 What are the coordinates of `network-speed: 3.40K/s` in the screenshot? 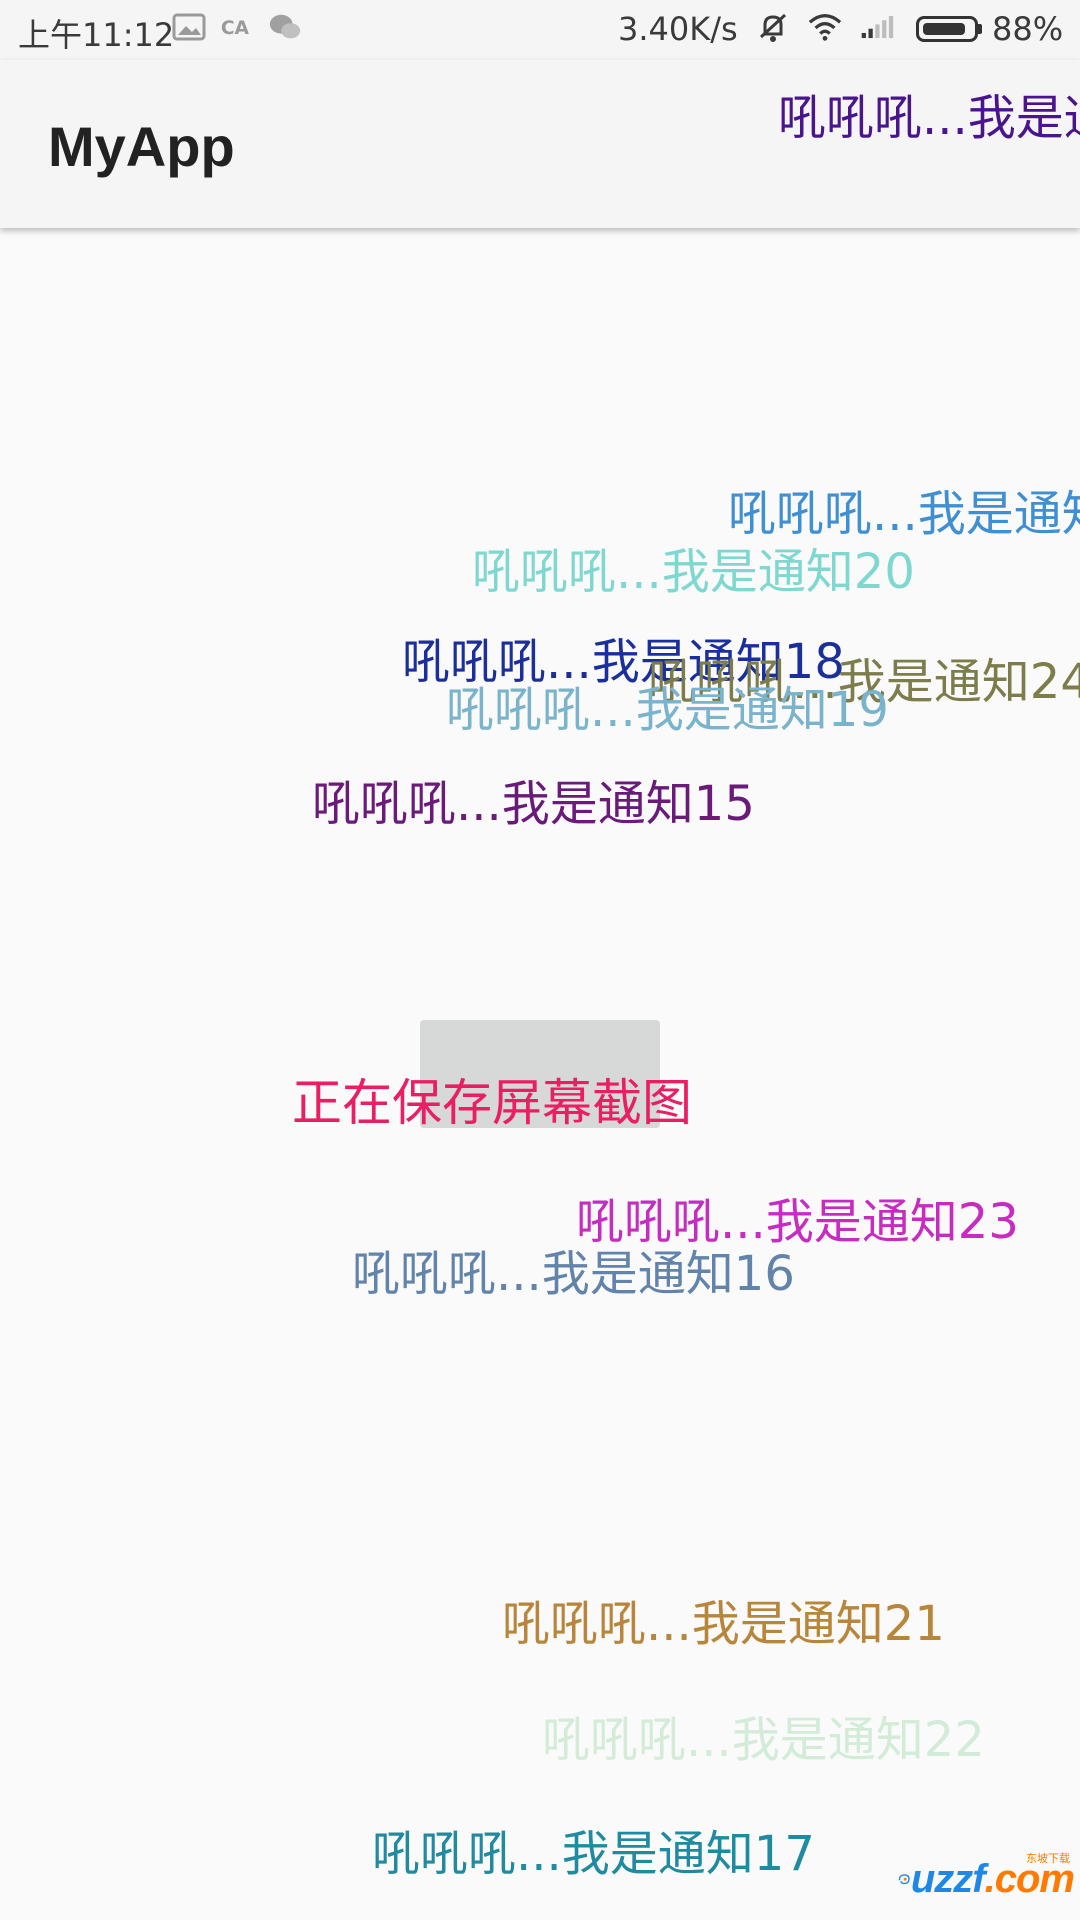 It's located at (678, 29).